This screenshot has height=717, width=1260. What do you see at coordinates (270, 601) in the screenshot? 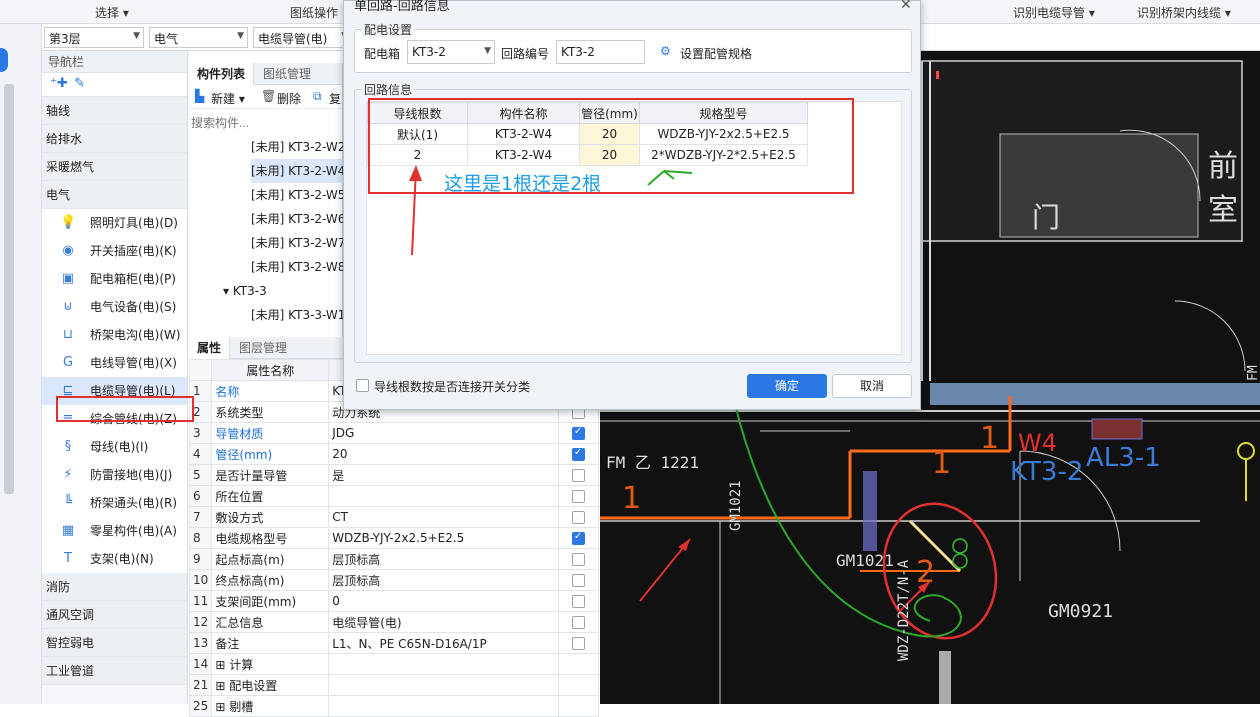
I see `property-name: 支架间距(mm)` at bounding box center [270, 601].